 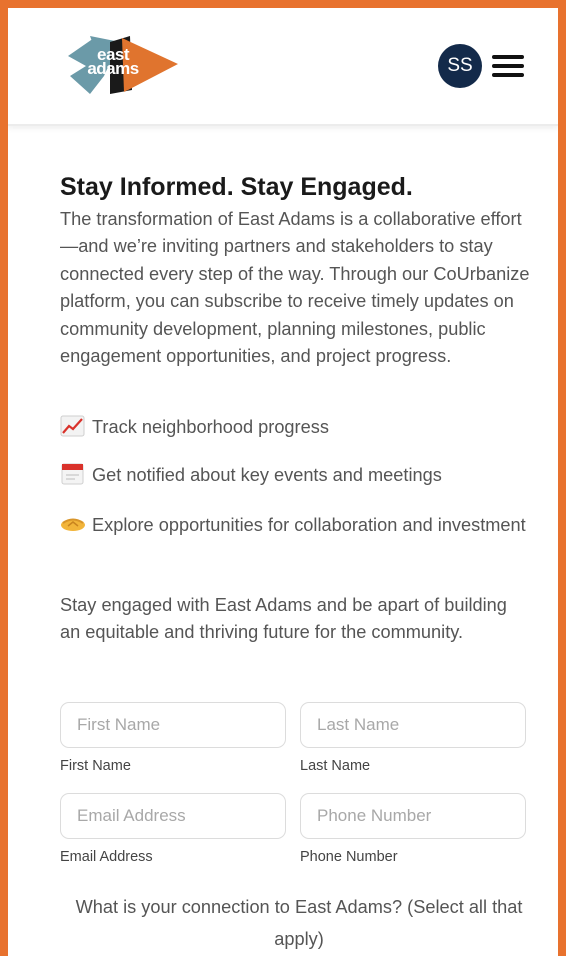 What do you see at coordinates (106, 857) in the screenshot?
I see `email-label: Email Address` at bounding box center [106, 857].